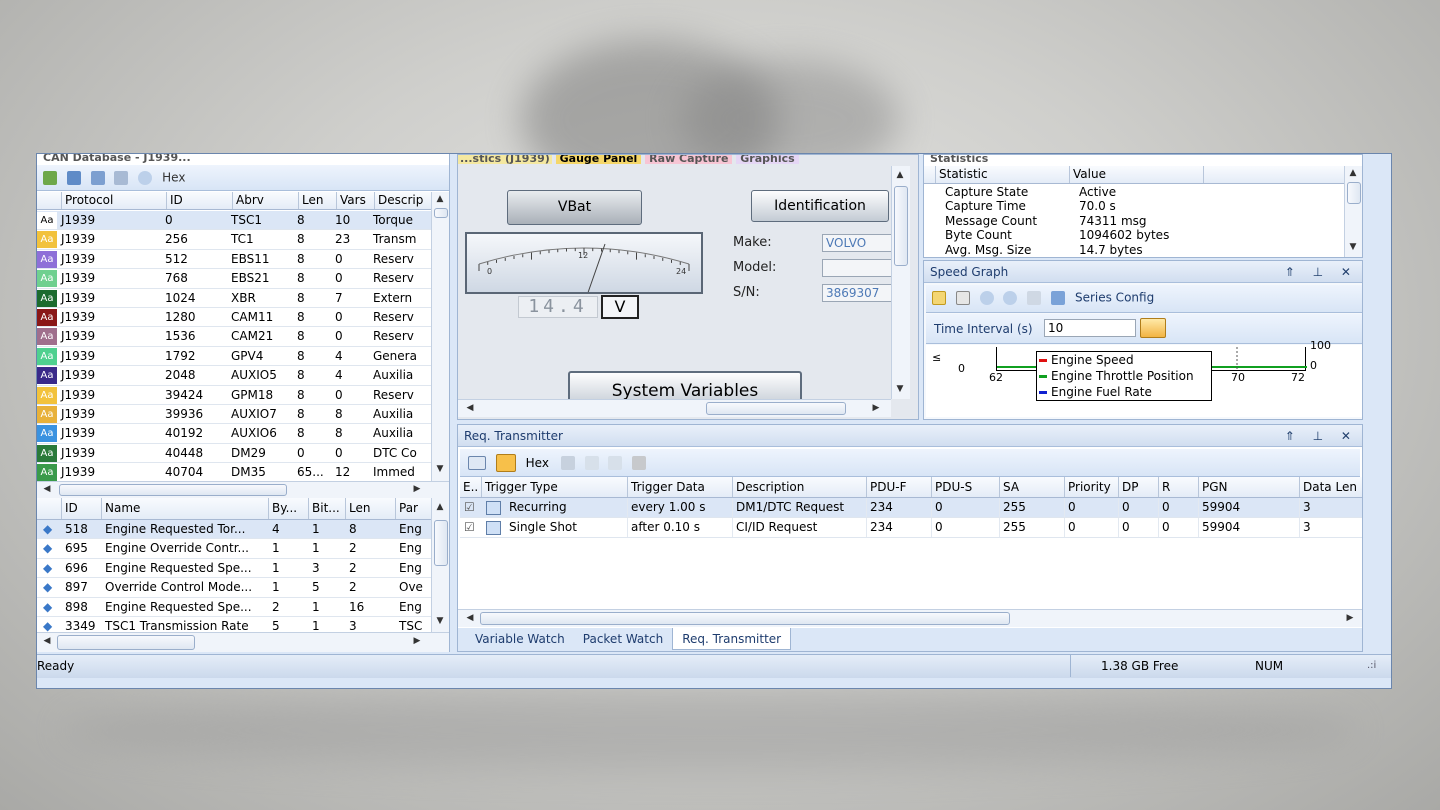 The image size is (1440, 810). I want to click on list-item: ◆ 695 Engine Override Contr... 1 1 2 Eng, so click(234, 549).